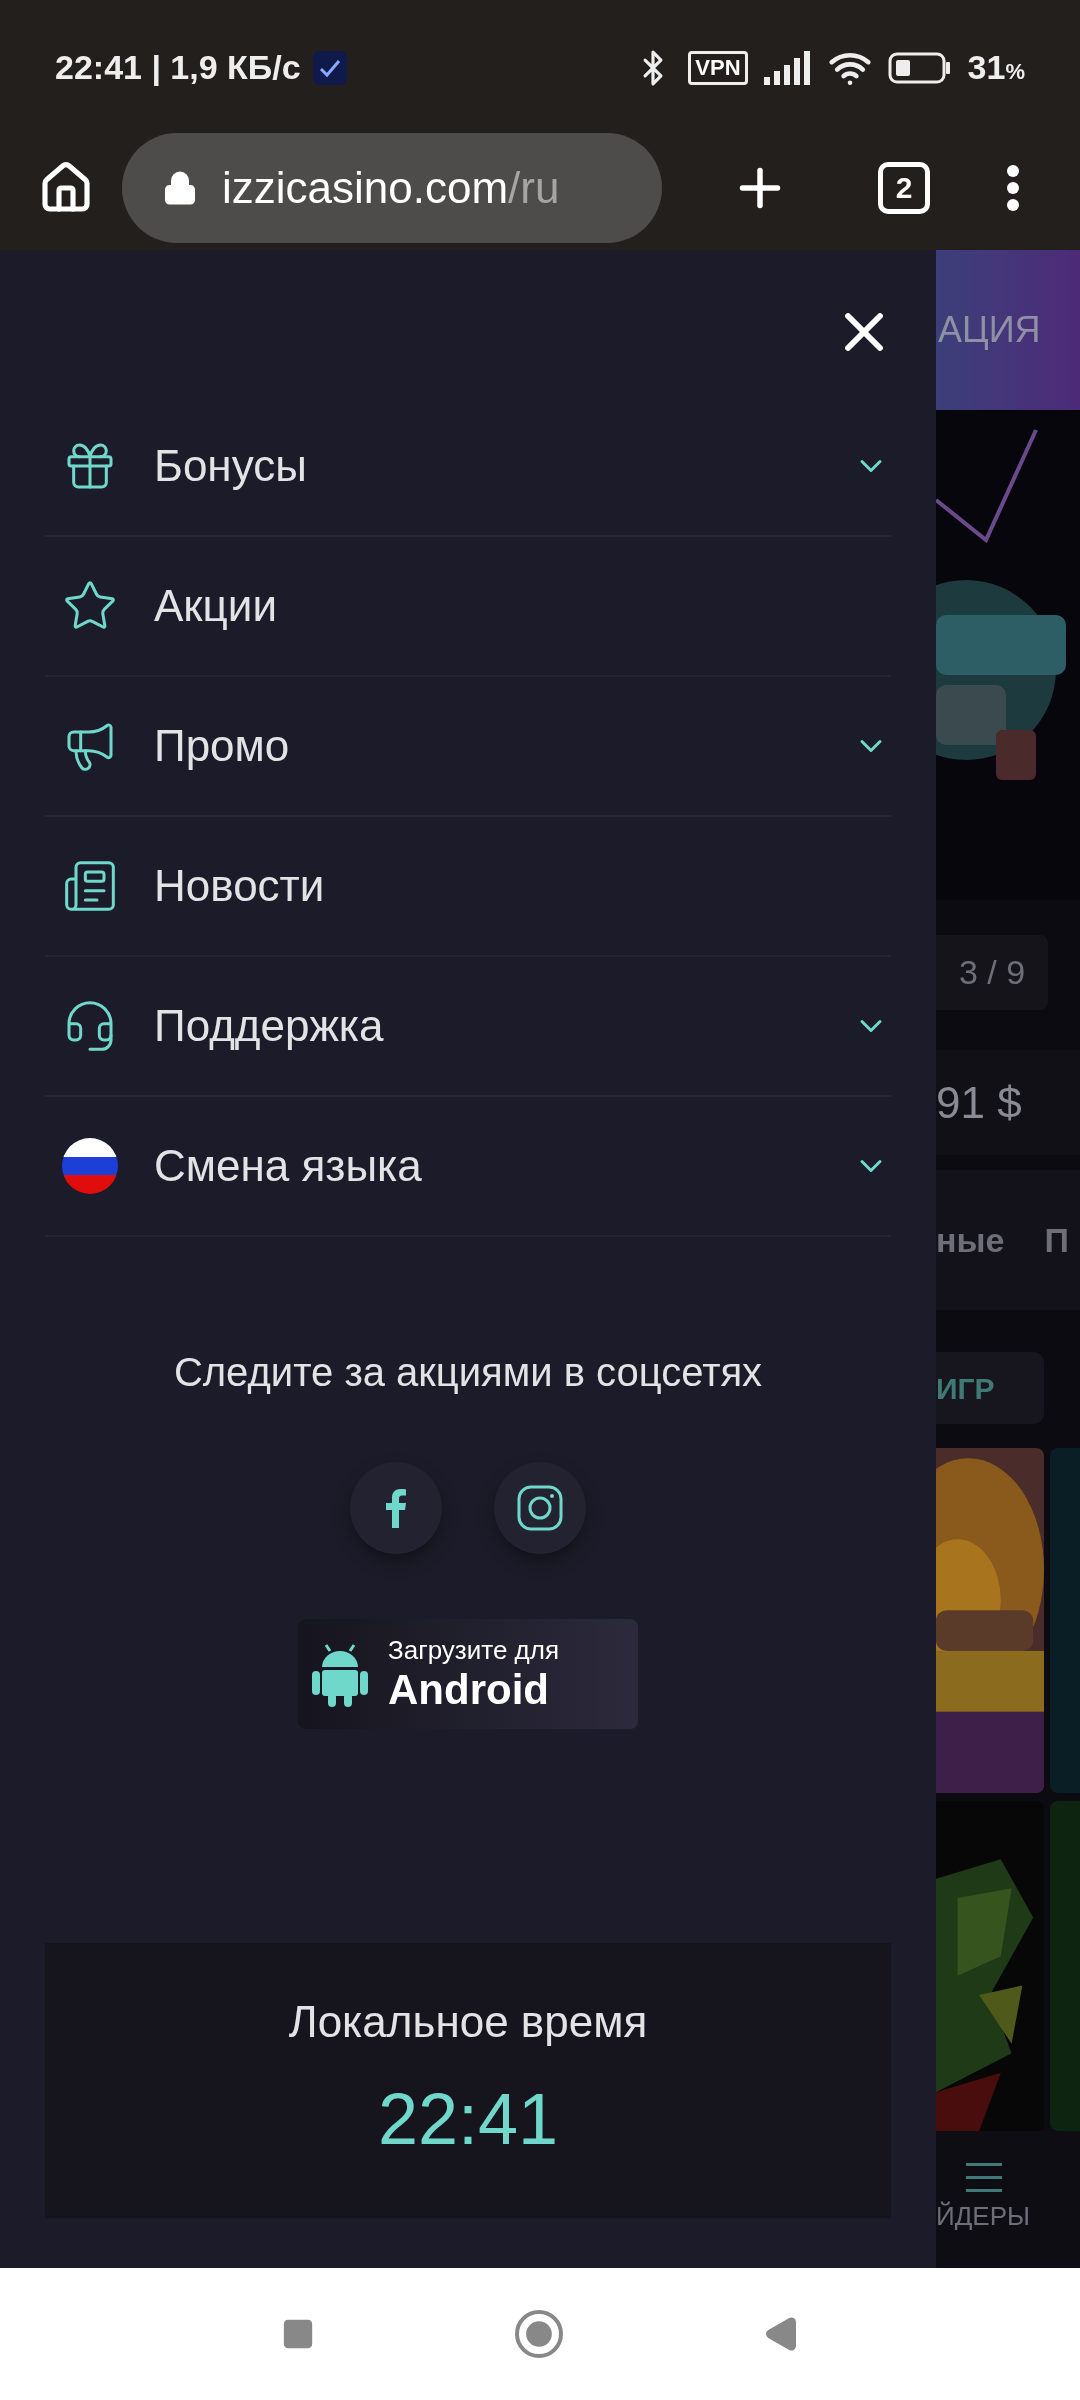 Image resolution: width=1080 pixels, height=2400 pixels. What do you see at coordinates (468, 1674) in the screenshot?
I see `android-download-button: Загрузите для Android` at bounding box center [468, 1674].